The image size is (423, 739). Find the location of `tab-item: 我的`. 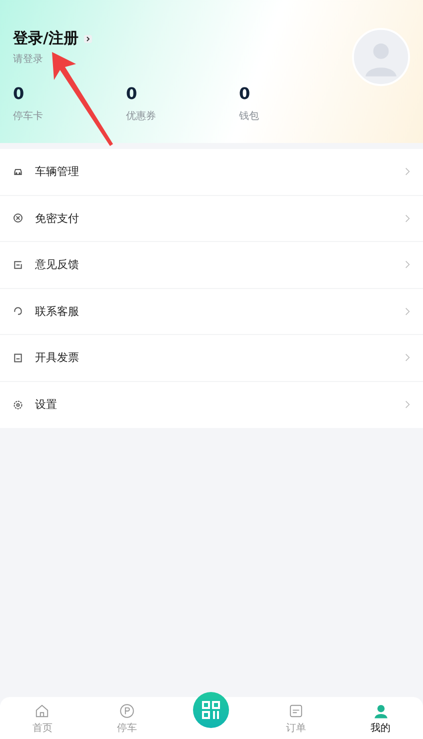

tab-item: 我的 is located at coordinates (380, 719).